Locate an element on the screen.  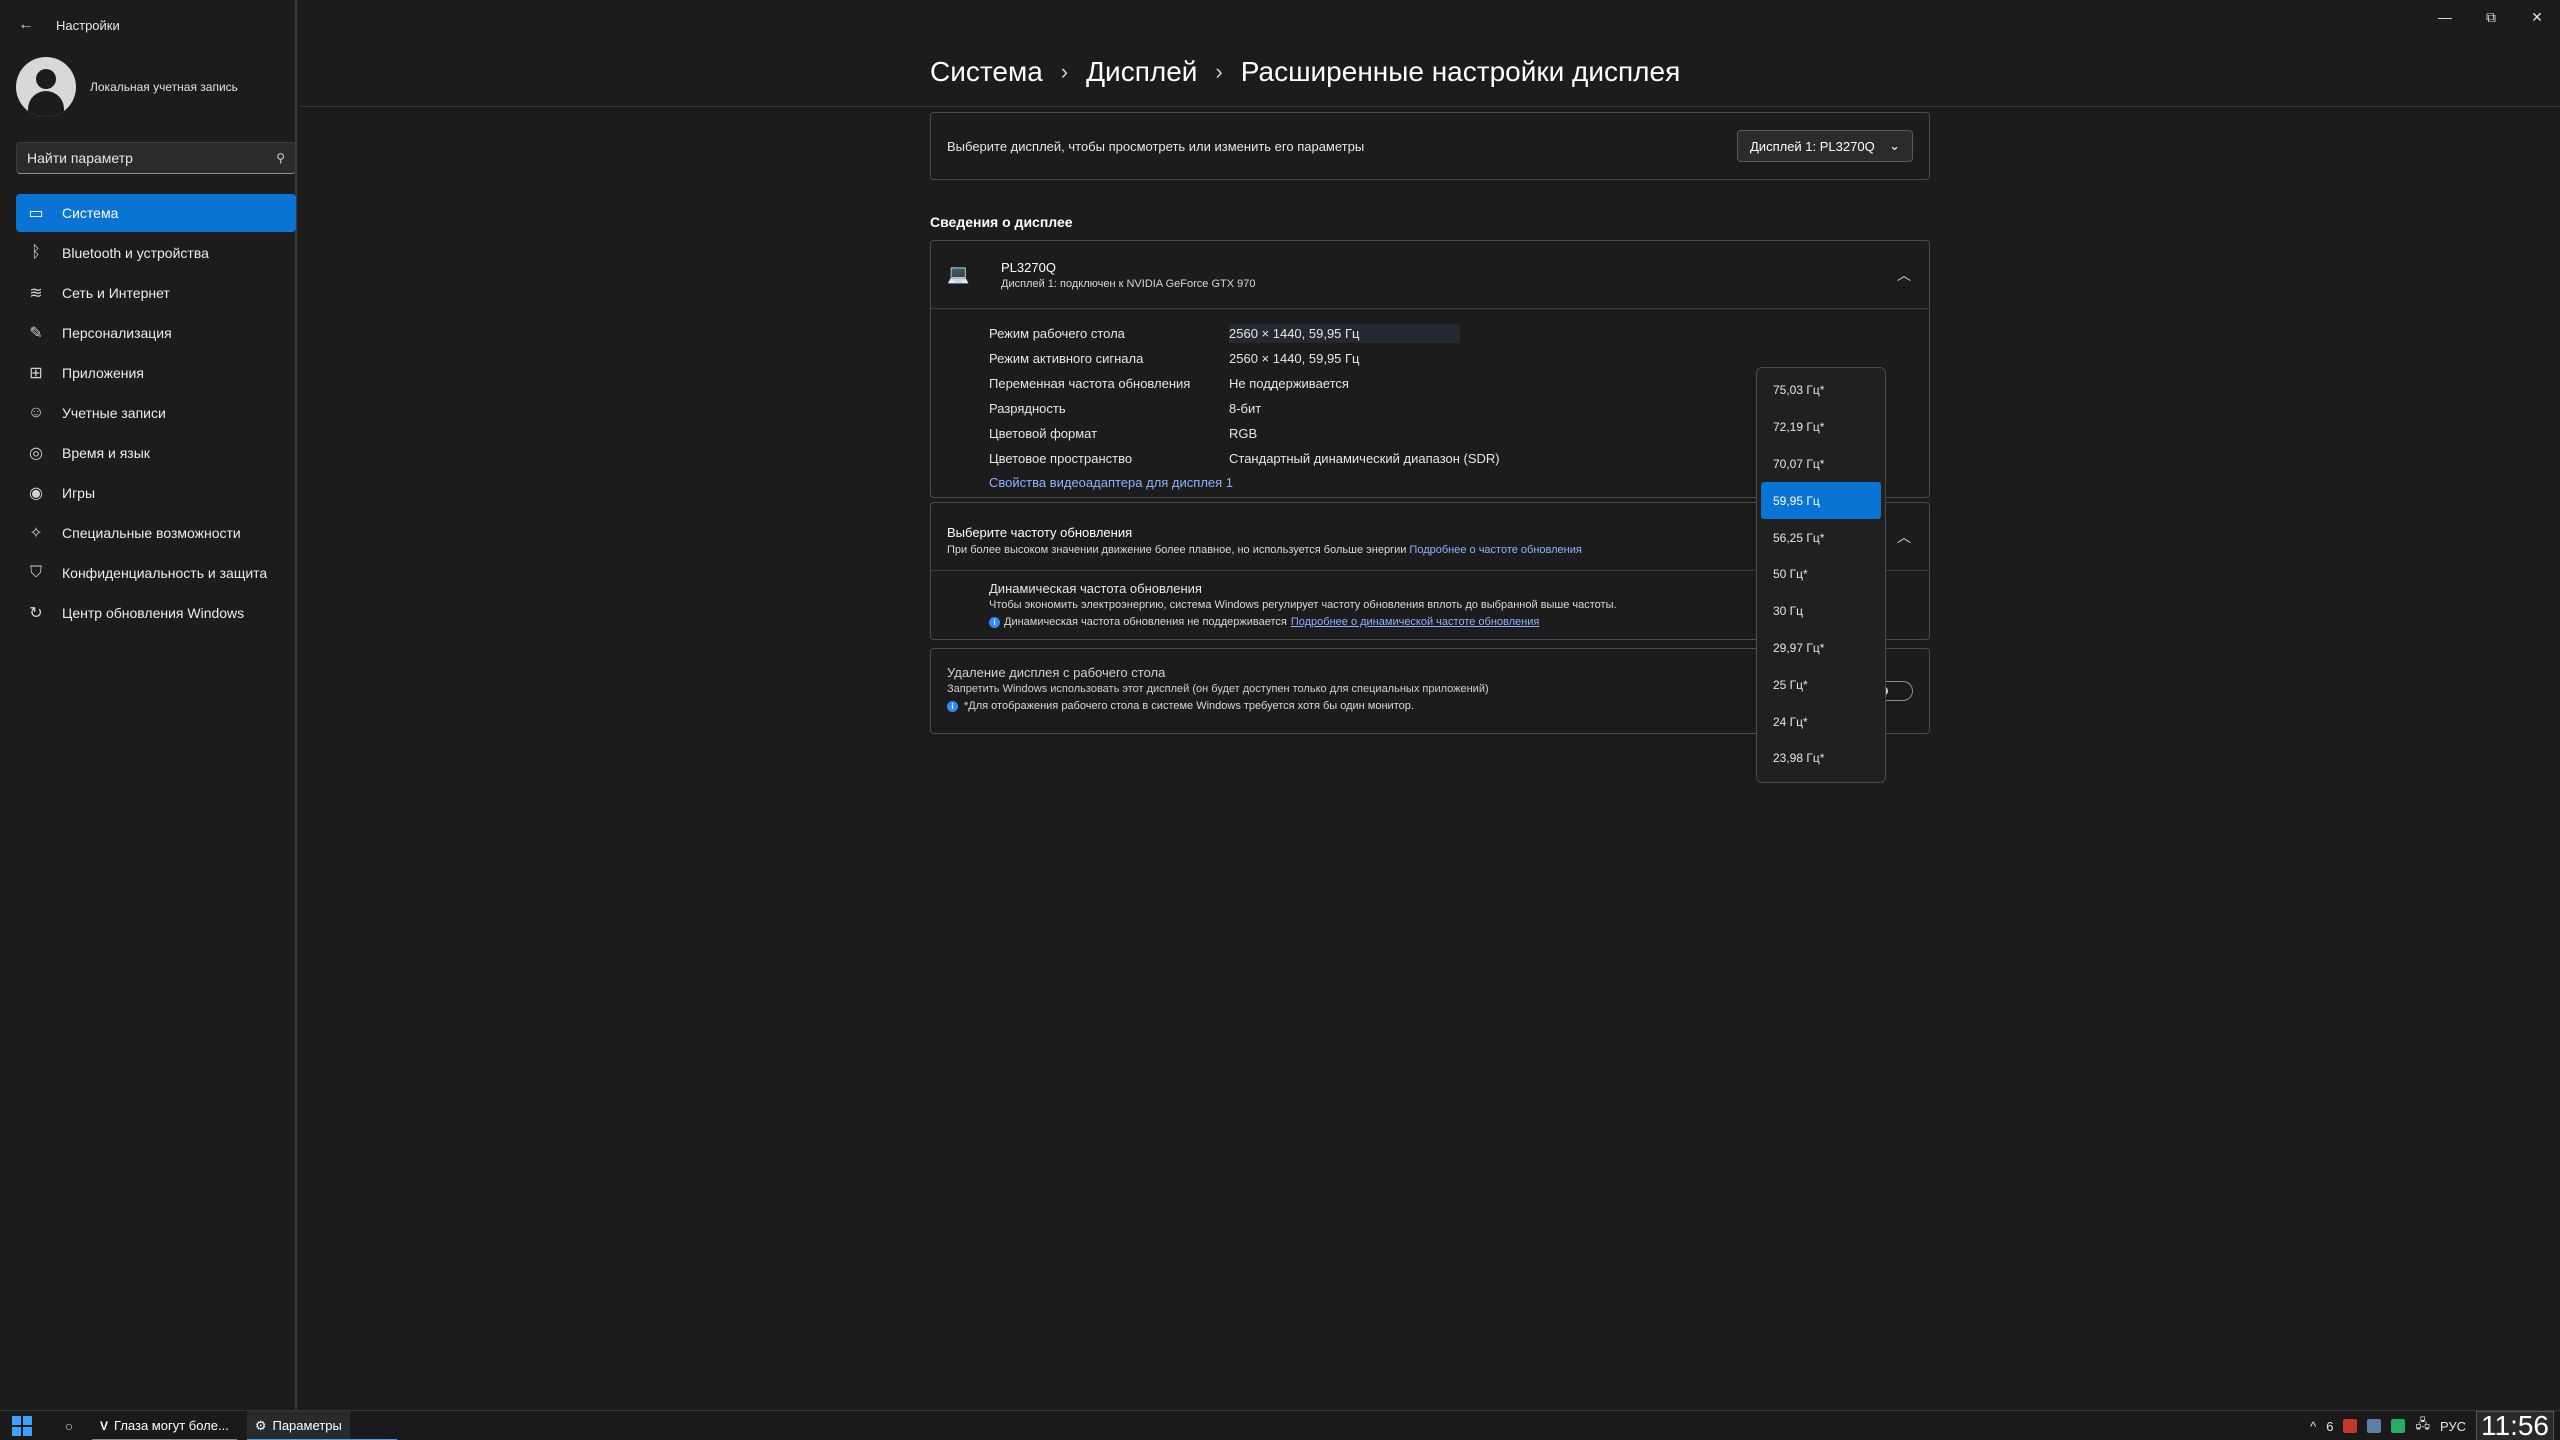
sidebar-item-label: Специальные возможности is located at coordinates (151, 533).